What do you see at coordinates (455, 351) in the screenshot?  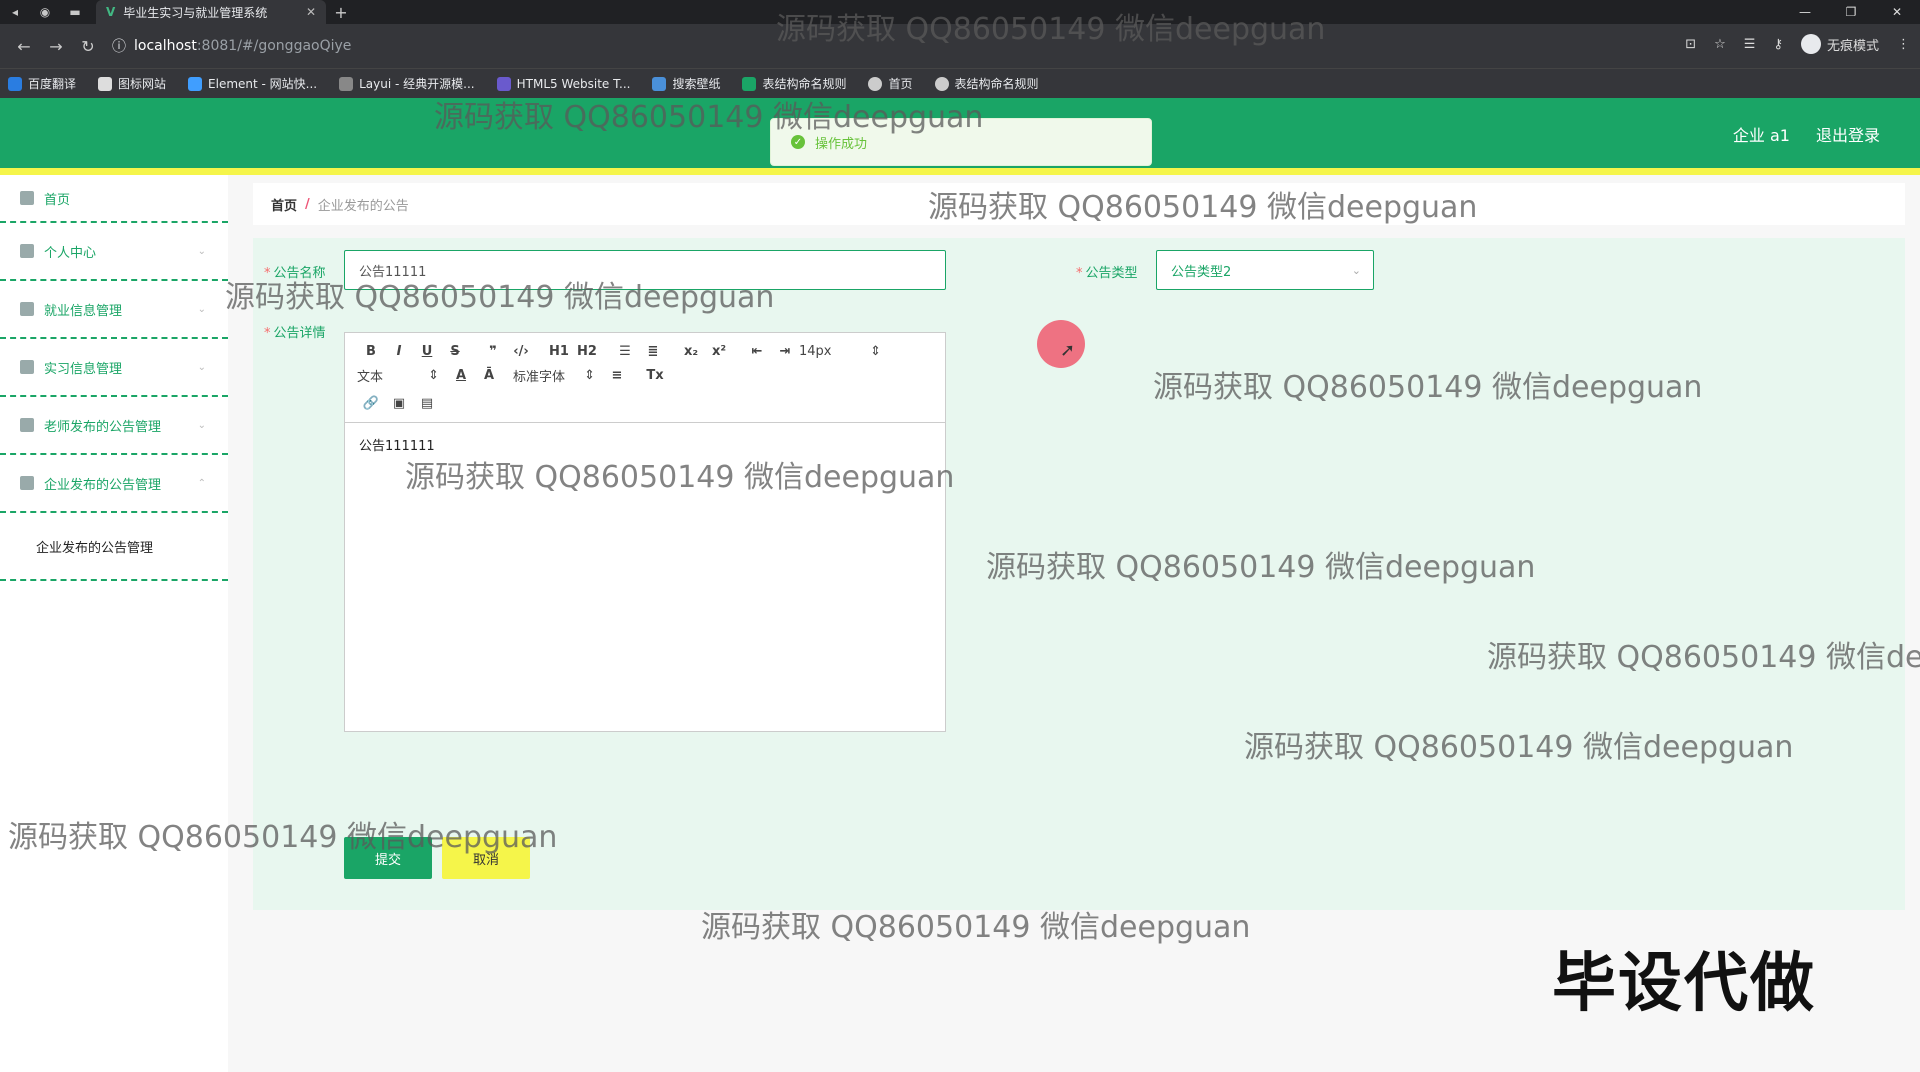 I see `strikethrough-icon: S` at bounding box center [455, 351].